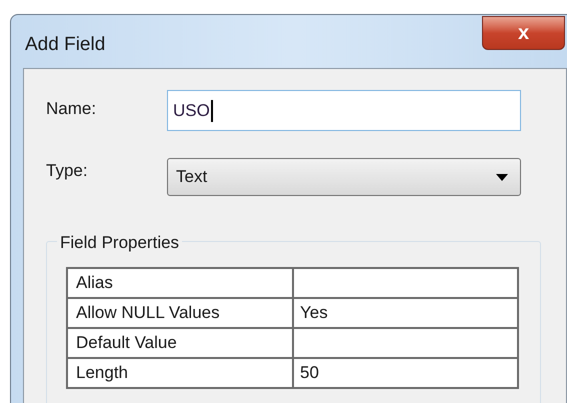 This screenshot has height=403, width=567. I want to click on type-label: Type:, so click(67, 171).